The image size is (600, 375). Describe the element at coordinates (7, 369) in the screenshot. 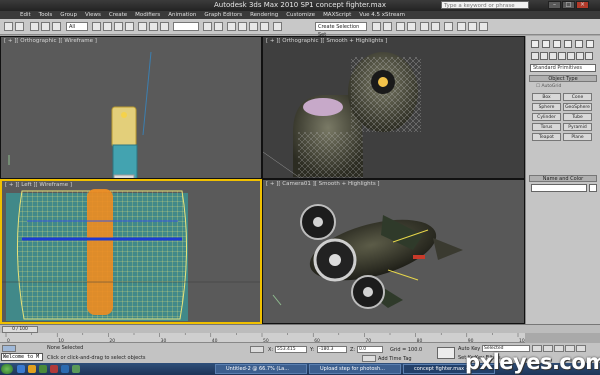

I see `start-button` at that location.